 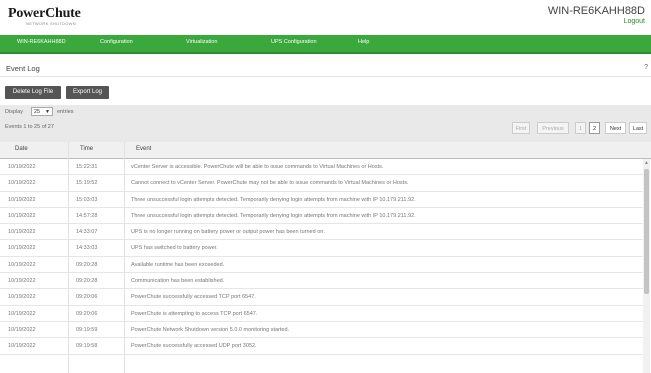 I want to click on time-cell: 15:03:03, so click(x=87, y=199).